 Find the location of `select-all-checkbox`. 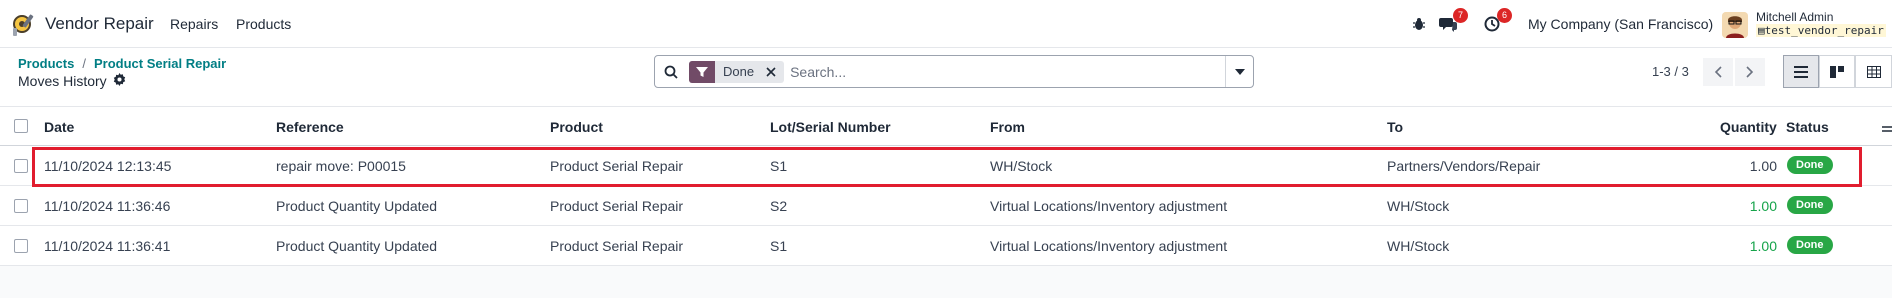

select-all-checkbox is located at coordinates (21, 126).